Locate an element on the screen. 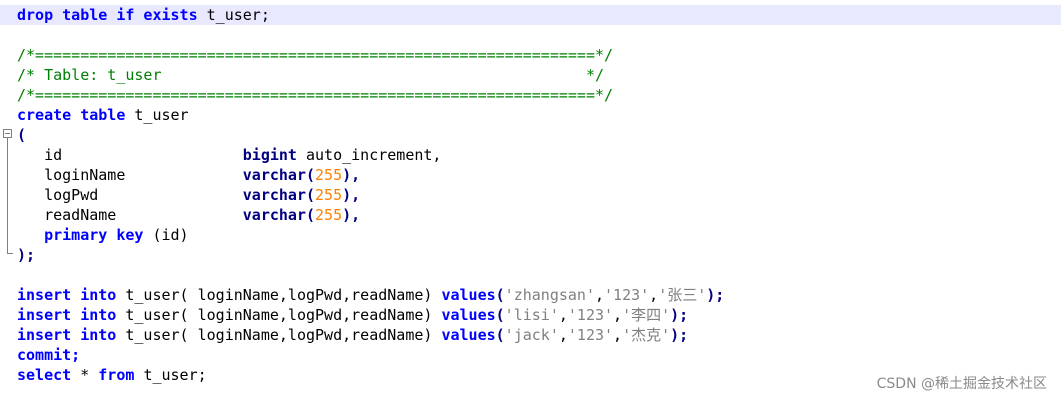 This screenshot has height=406, width=1061. code-token: '杰克' is located at coordinates (646, 335).